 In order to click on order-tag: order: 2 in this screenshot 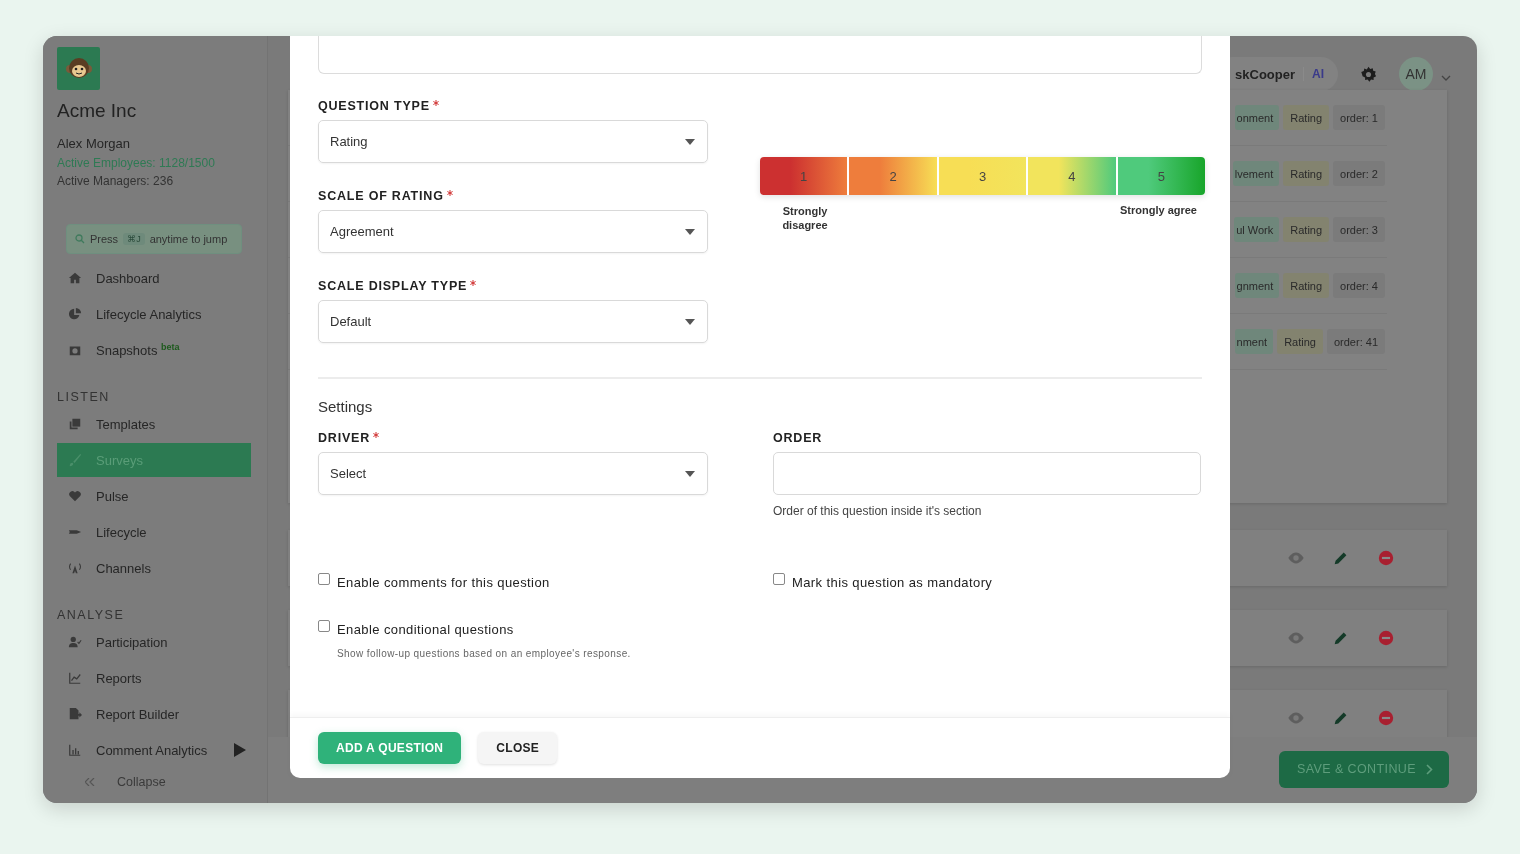, I will do `click(1359, 173)`.